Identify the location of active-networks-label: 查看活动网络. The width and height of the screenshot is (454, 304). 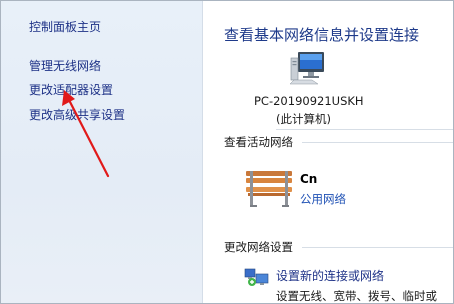
(258, 142).